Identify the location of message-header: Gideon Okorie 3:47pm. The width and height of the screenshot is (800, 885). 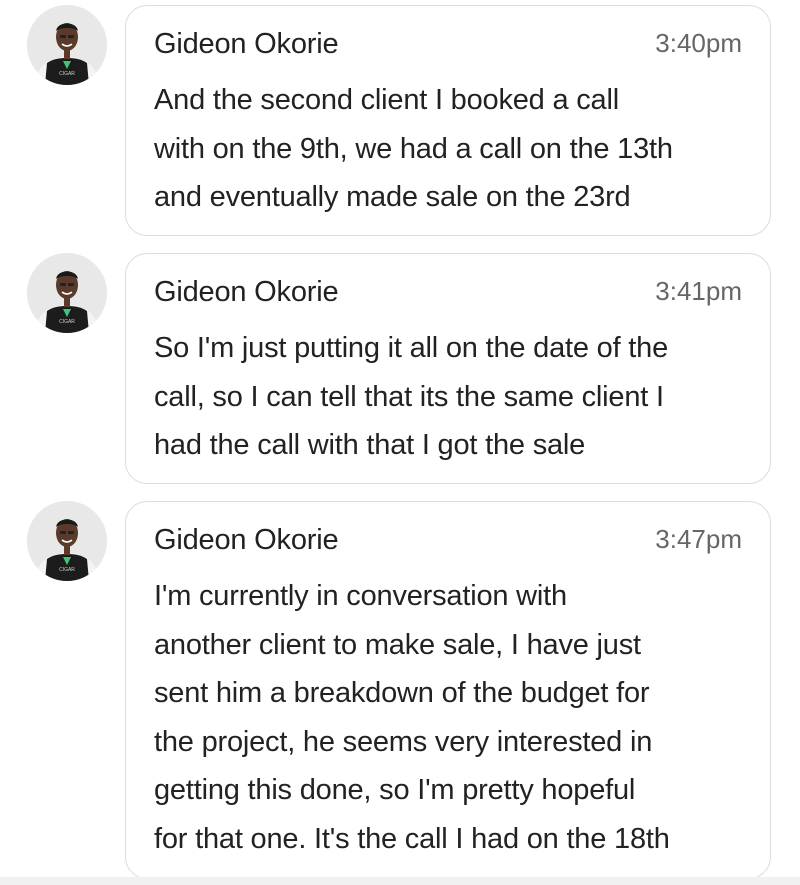
(448, 544).